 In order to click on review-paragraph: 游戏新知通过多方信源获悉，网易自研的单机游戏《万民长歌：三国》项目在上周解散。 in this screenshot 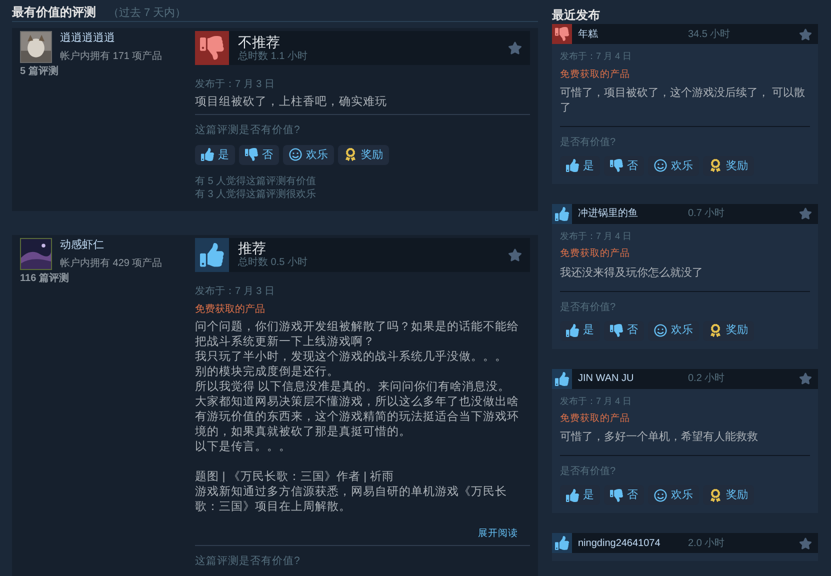, I will do `click(351, 499)`.